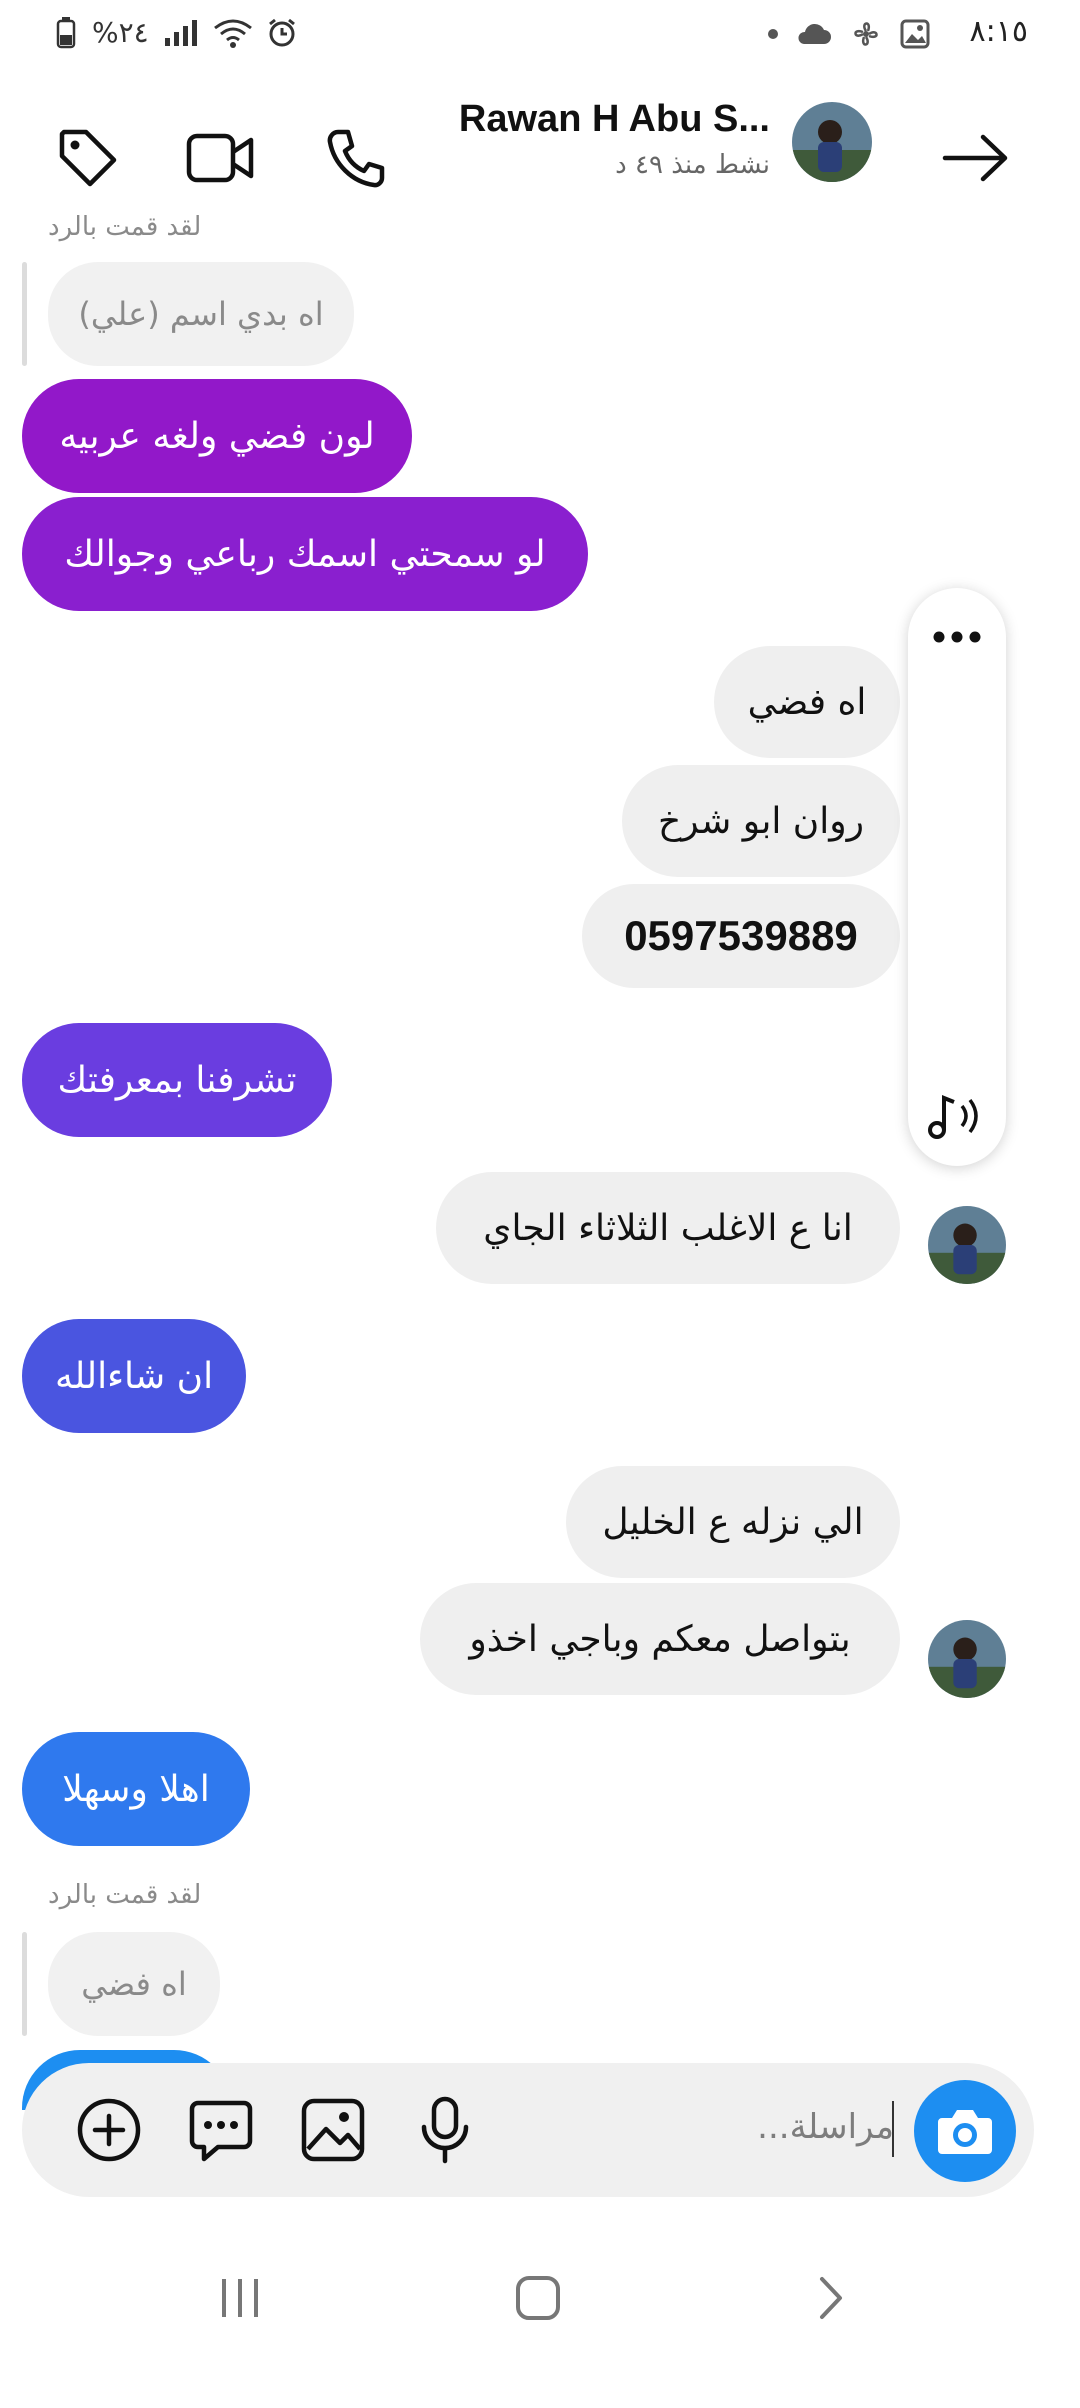 The image size is (1080, 2408). Describe the element at coordinates (136, 1789) in the screenshot. I see `sent-message: اهلا وسهلا` at that location.